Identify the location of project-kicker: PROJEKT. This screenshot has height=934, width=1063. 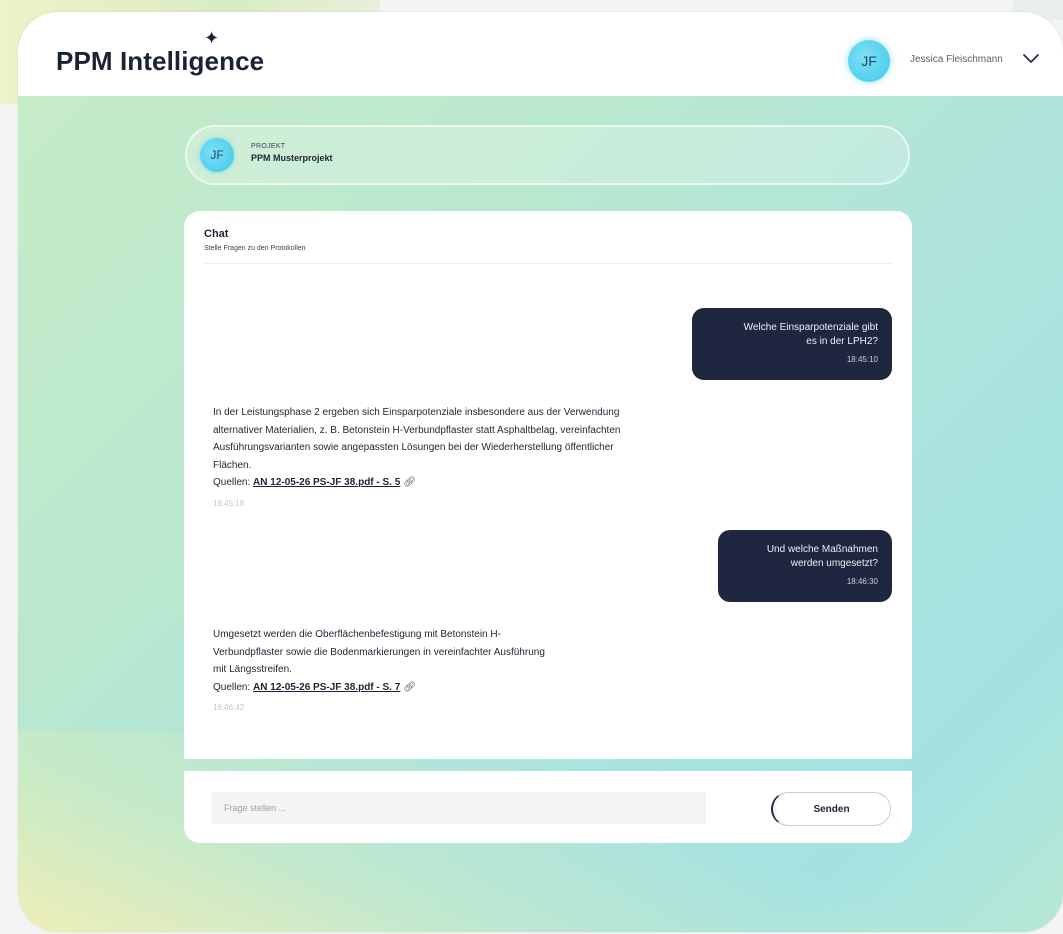
(268, 146).